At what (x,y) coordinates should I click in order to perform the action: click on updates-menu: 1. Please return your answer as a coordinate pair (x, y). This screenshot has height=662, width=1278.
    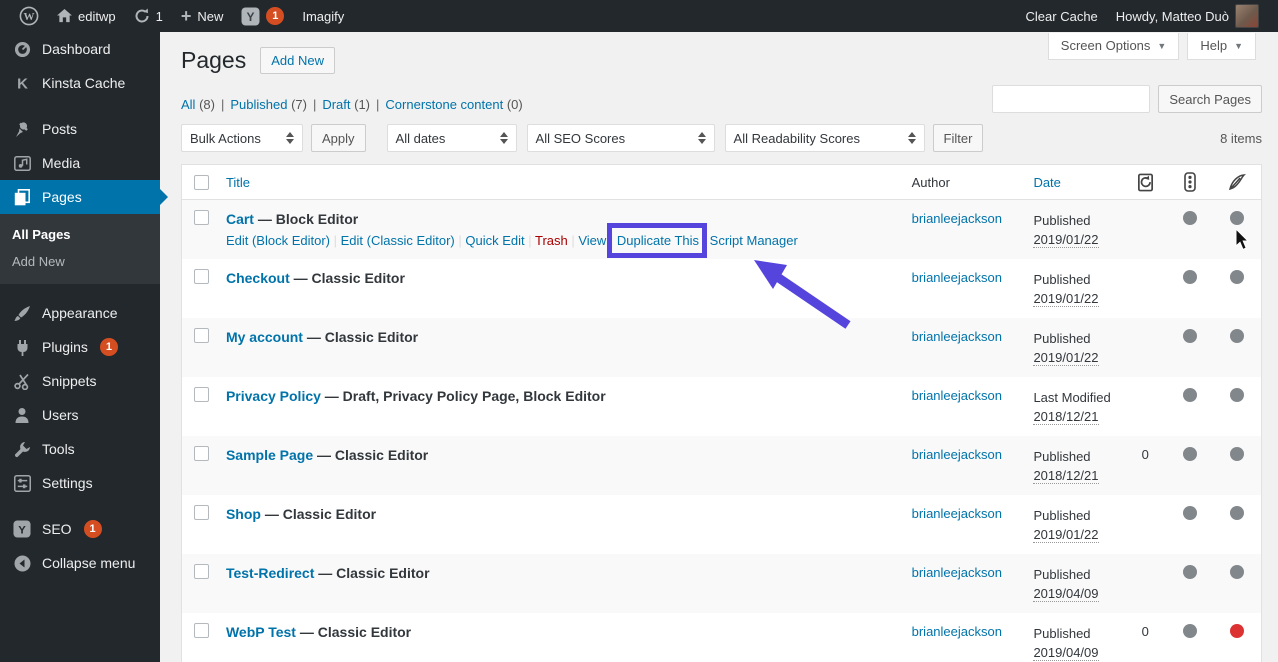
    Looking at the image, I should click on (148, 16).